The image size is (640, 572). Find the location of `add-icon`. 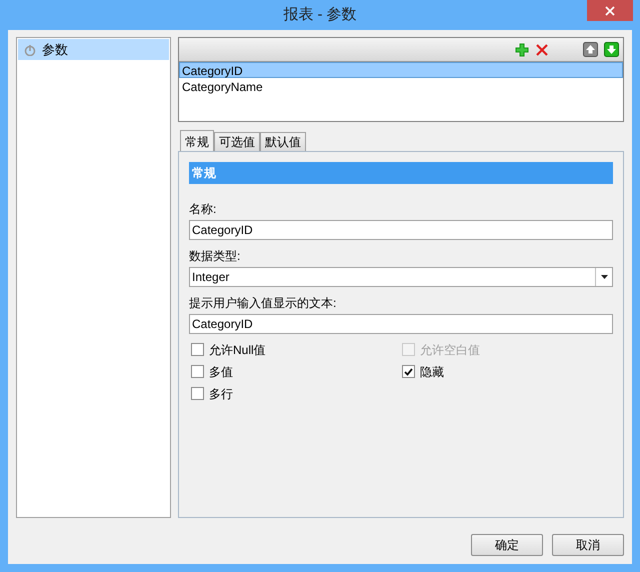

add-icon is located at coordinates (522, 49).